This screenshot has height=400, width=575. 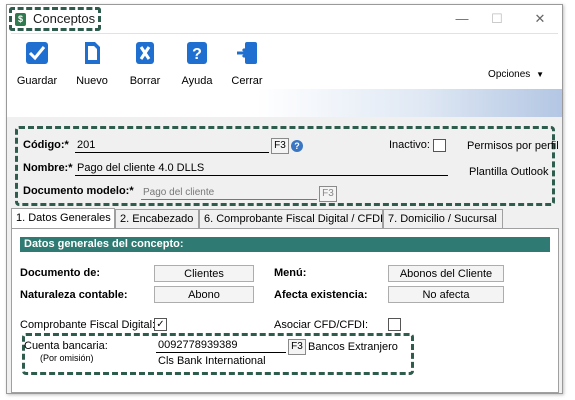 What do you see at coordinates (37, 81) in the screenshot?
I see `guardar-label: Guardar` at bounding box center [37, 81].